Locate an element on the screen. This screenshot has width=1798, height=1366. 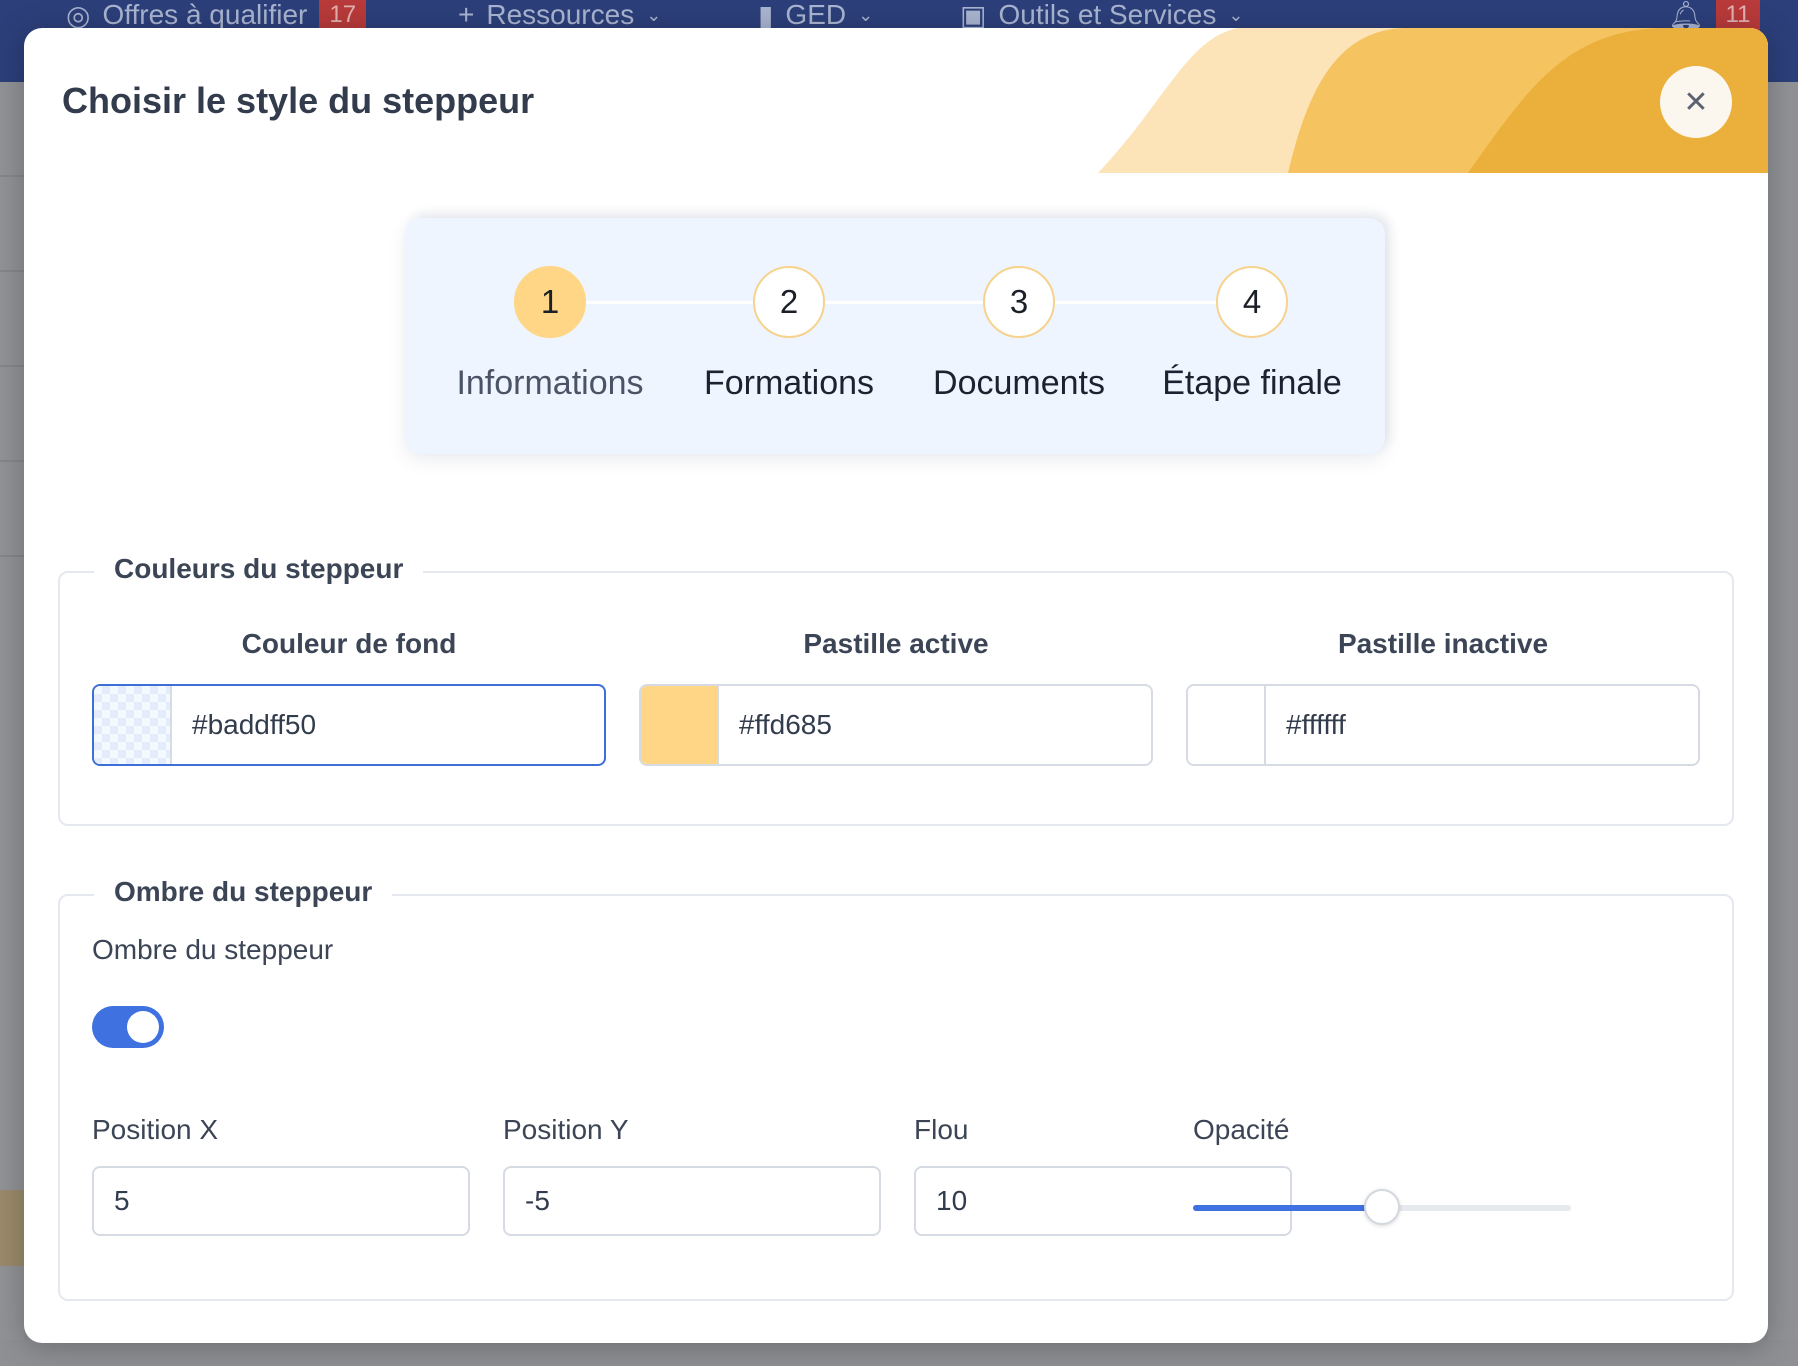
shadow-toggle-label: Ombre du steppeur is located at coordinates (213, 949).